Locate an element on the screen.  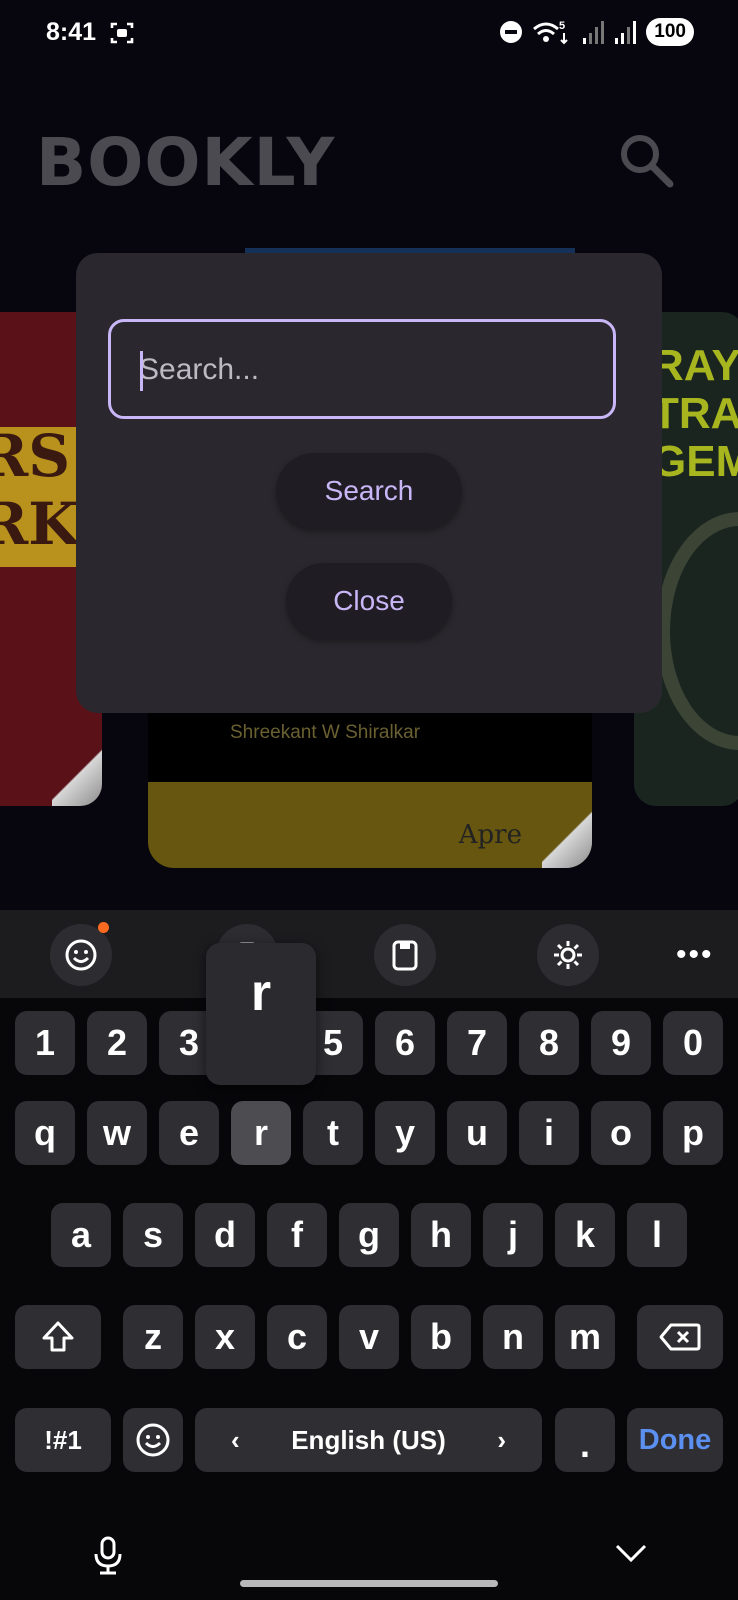
key-preview-popup: r is located at coordinates (261, 1014).